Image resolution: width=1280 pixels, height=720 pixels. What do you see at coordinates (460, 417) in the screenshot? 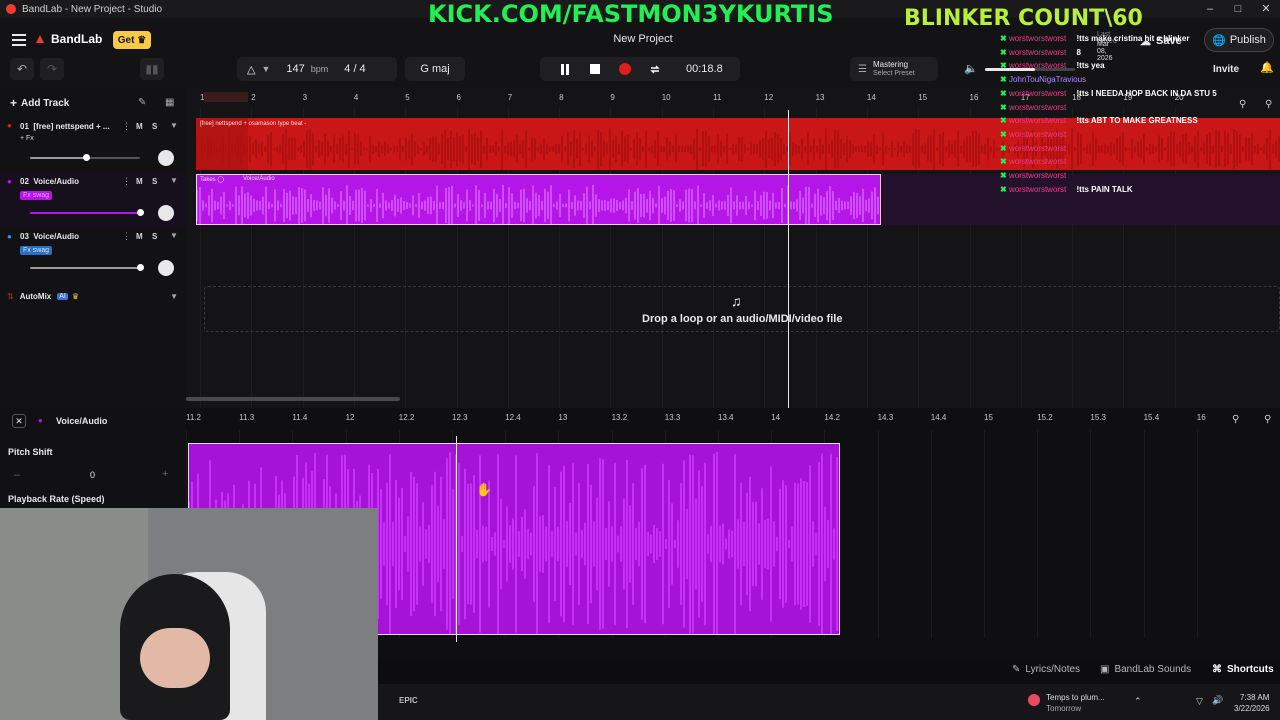
I see `editor-ruler-tick: 12.3` at bounding box center [460, 417].